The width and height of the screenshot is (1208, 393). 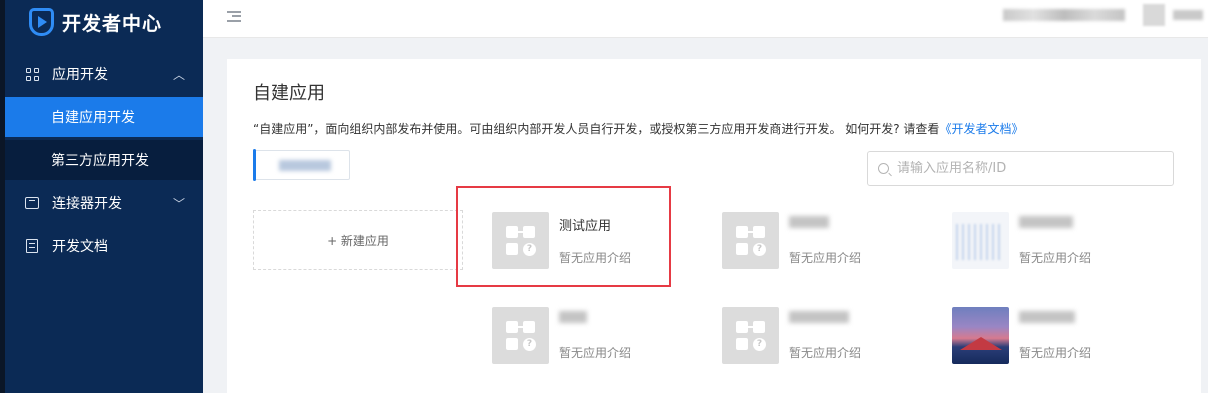 I want to click on logo-icon, so click(x=41, y=22).